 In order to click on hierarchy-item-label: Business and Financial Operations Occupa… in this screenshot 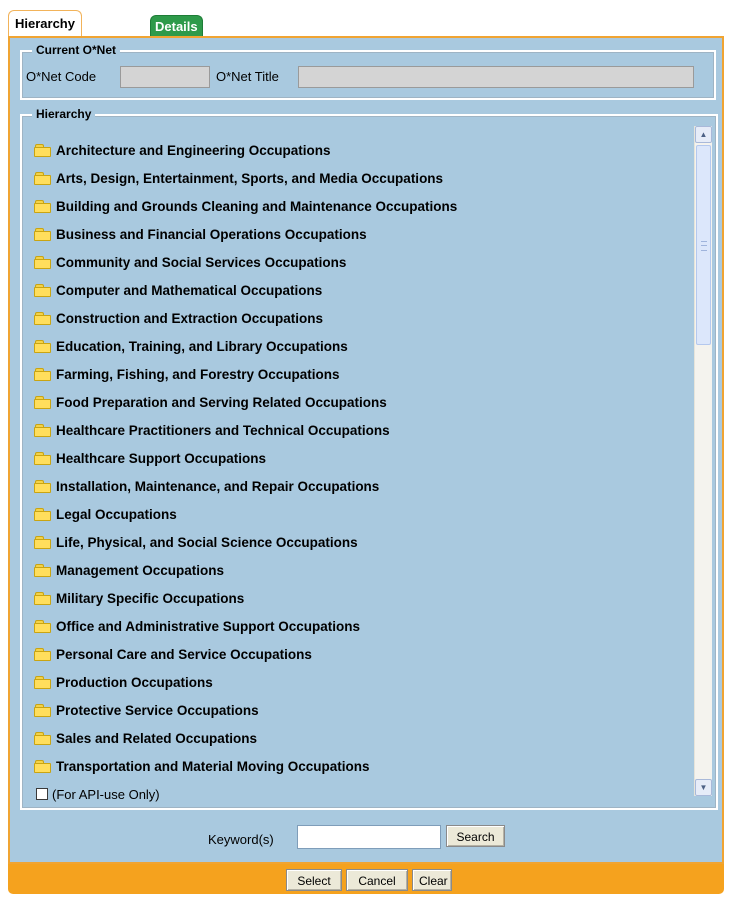, I will do `click(211, 234)`.